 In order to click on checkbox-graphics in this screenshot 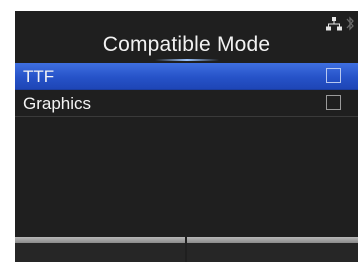, I will do `click(333, 102)`.